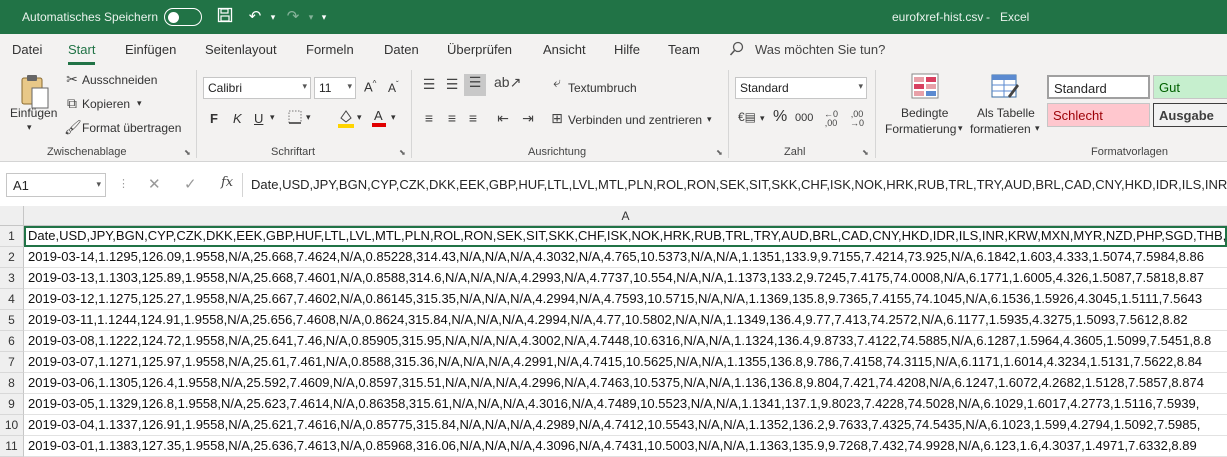  I want to click on percent-button: %, so click(780, 117).